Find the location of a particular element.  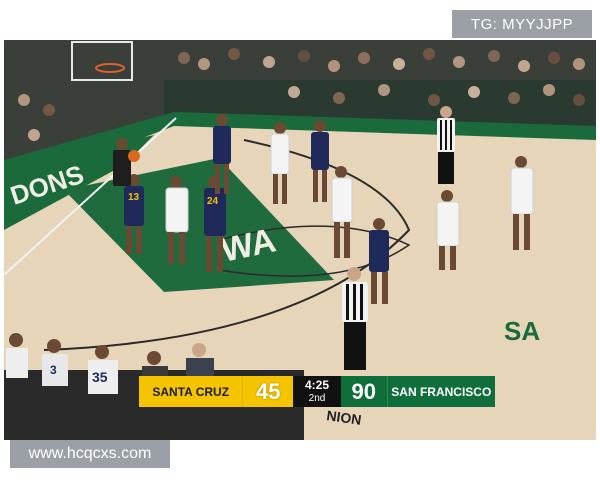

clock-time: 4:25 is located at coordinates (317, 384).